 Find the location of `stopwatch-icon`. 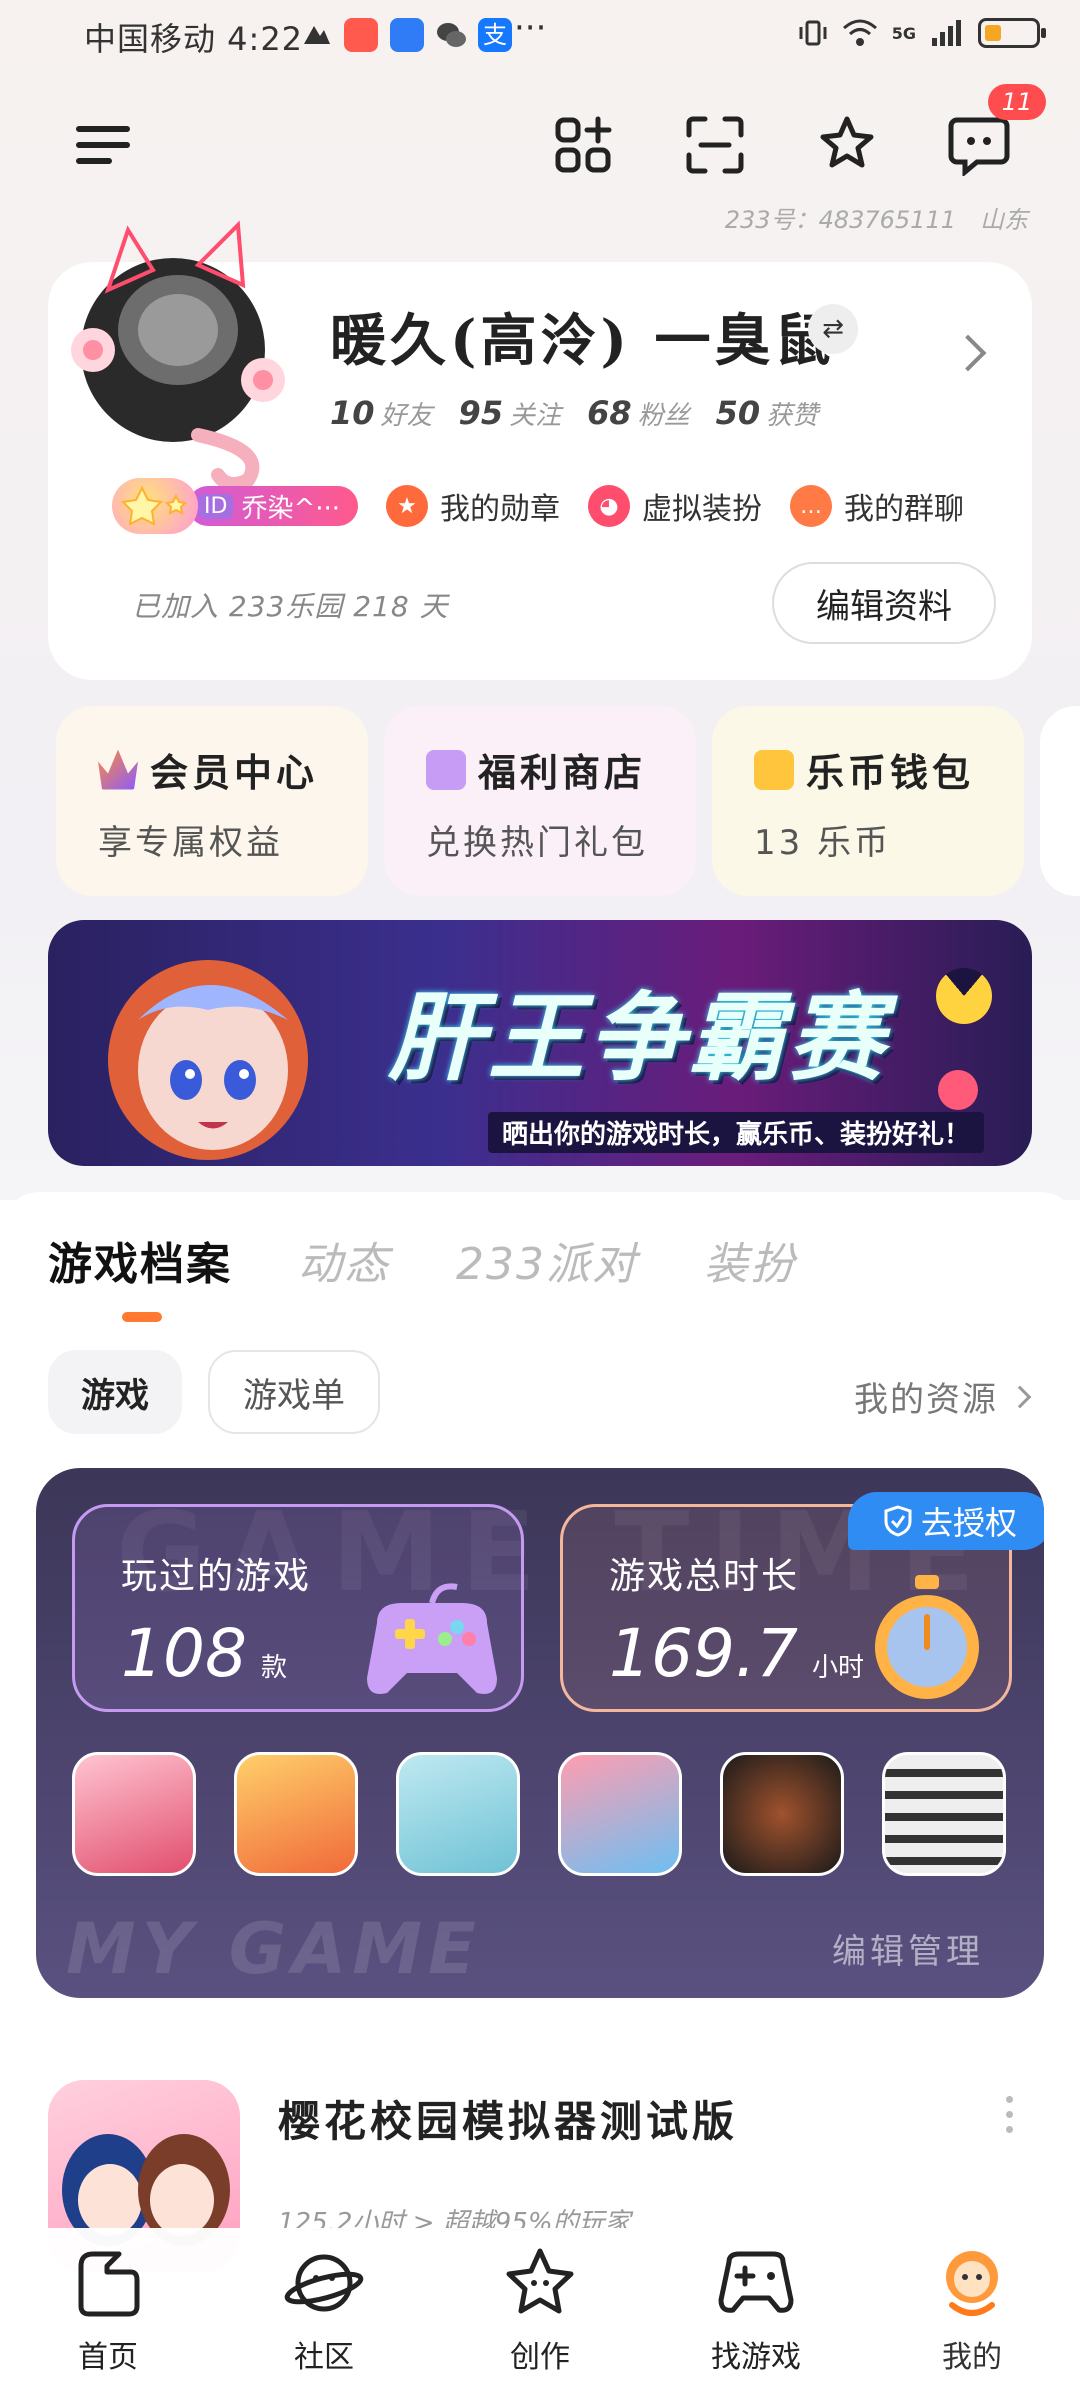

stopwatch-icon is located at coordinates (927, 1637).